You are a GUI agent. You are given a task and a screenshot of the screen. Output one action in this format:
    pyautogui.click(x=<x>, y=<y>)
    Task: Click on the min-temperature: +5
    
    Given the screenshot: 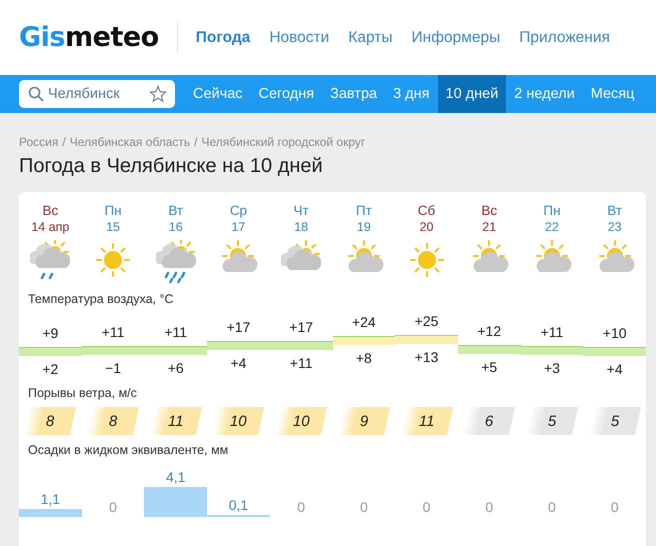 What is the action you would take?
    pyautogui.click(x=489, y=367)
    